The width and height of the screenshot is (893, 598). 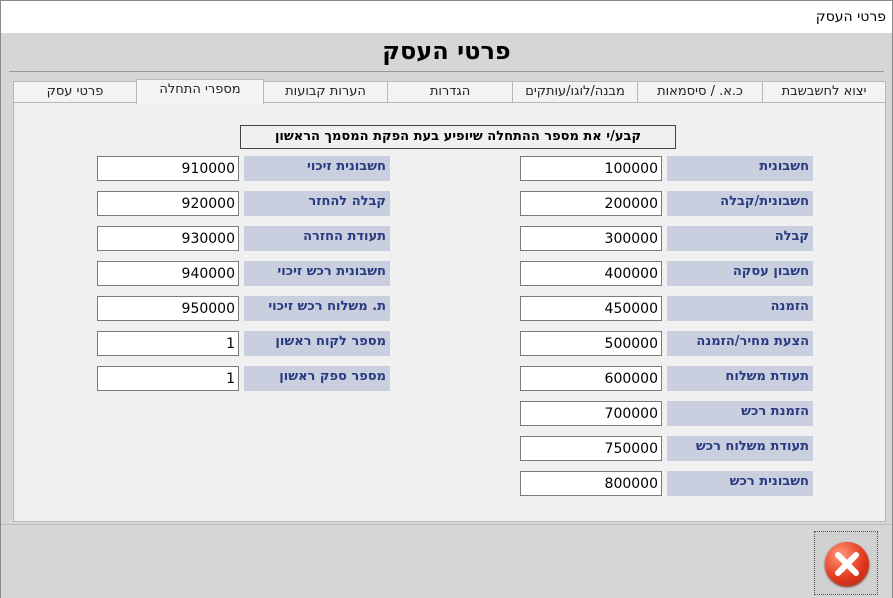 I want to click on close-icon, so click(x=847, y=564).